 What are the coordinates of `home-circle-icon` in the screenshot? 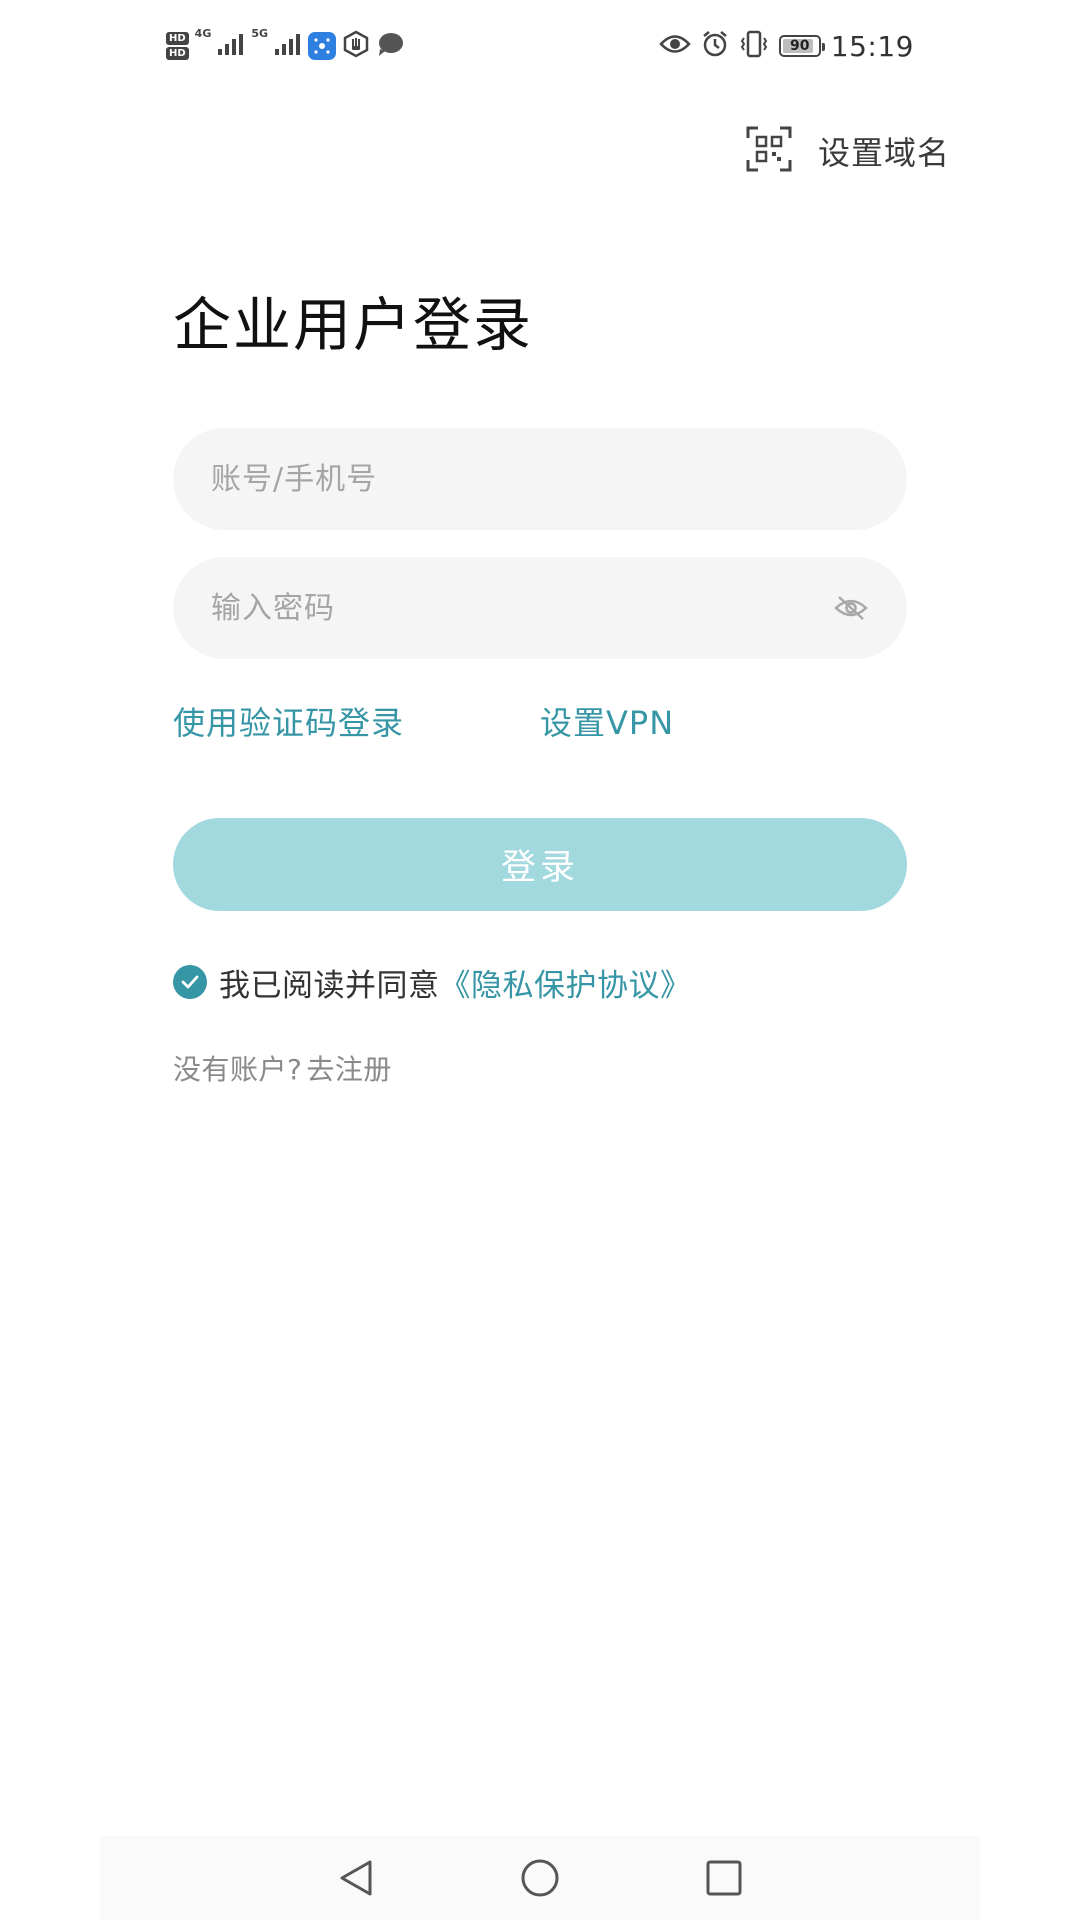 It's located at (540, 1878).